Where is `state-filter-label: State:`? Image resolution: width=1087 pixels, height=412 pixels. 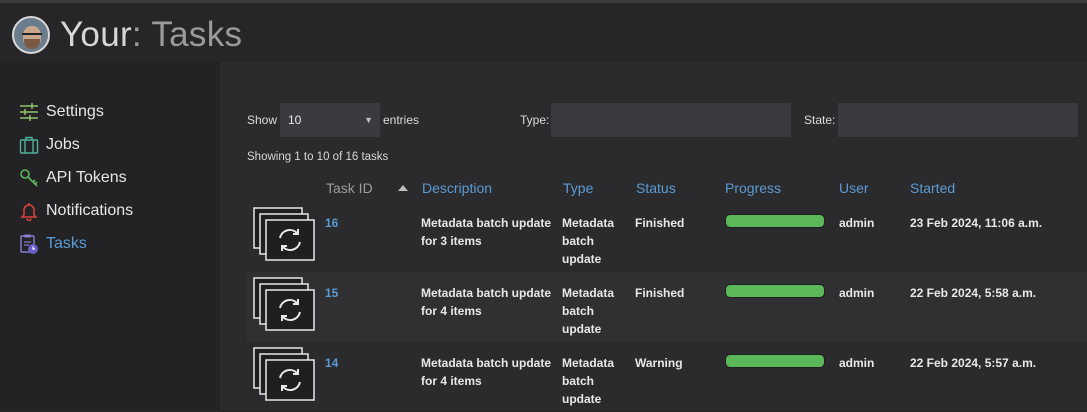 state-filter-label: State: is located at coordinates (820, 120).